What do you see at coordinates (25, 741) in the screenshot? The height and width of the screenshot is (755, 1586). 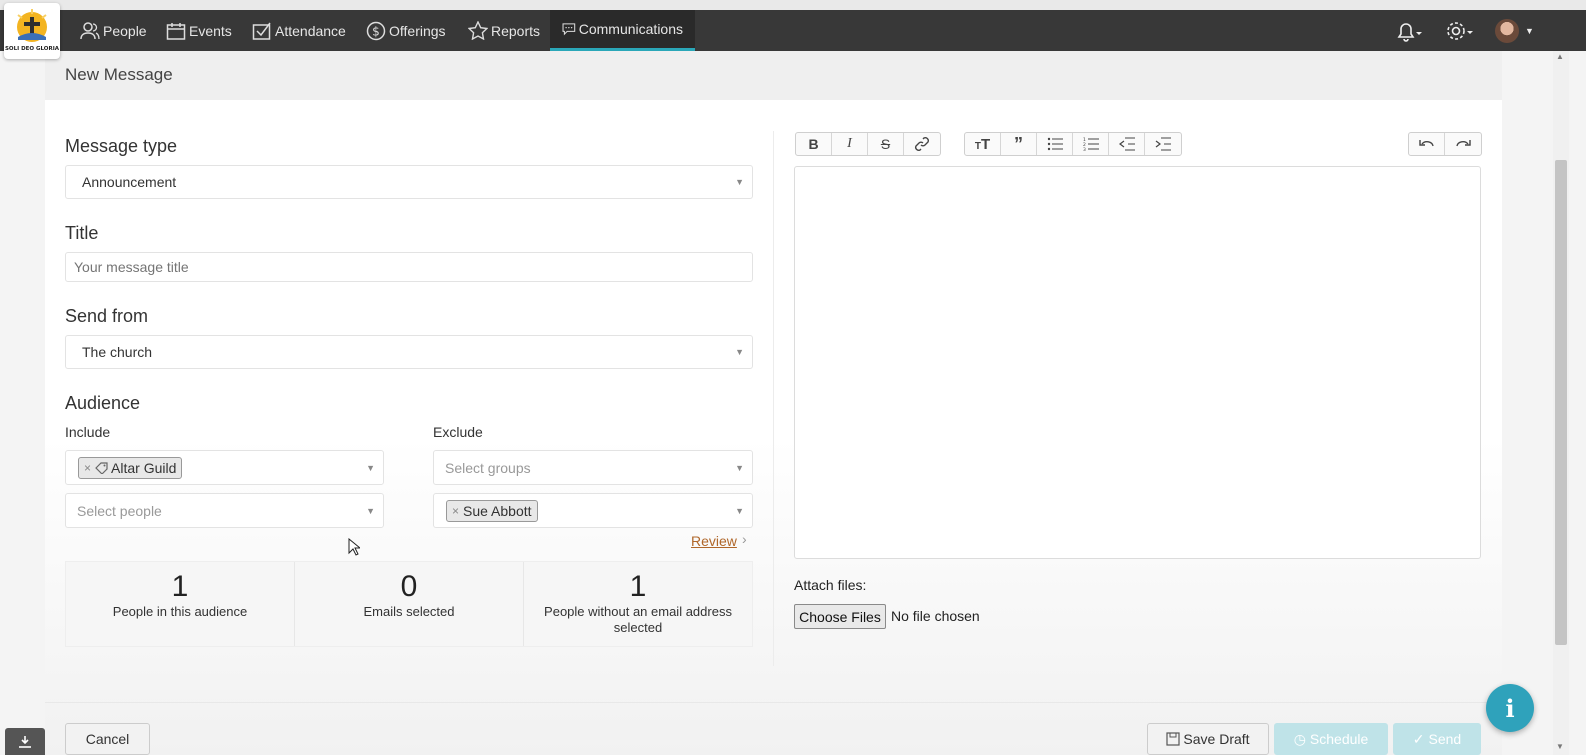 I see `download-button` at bounding box center [25, 741].